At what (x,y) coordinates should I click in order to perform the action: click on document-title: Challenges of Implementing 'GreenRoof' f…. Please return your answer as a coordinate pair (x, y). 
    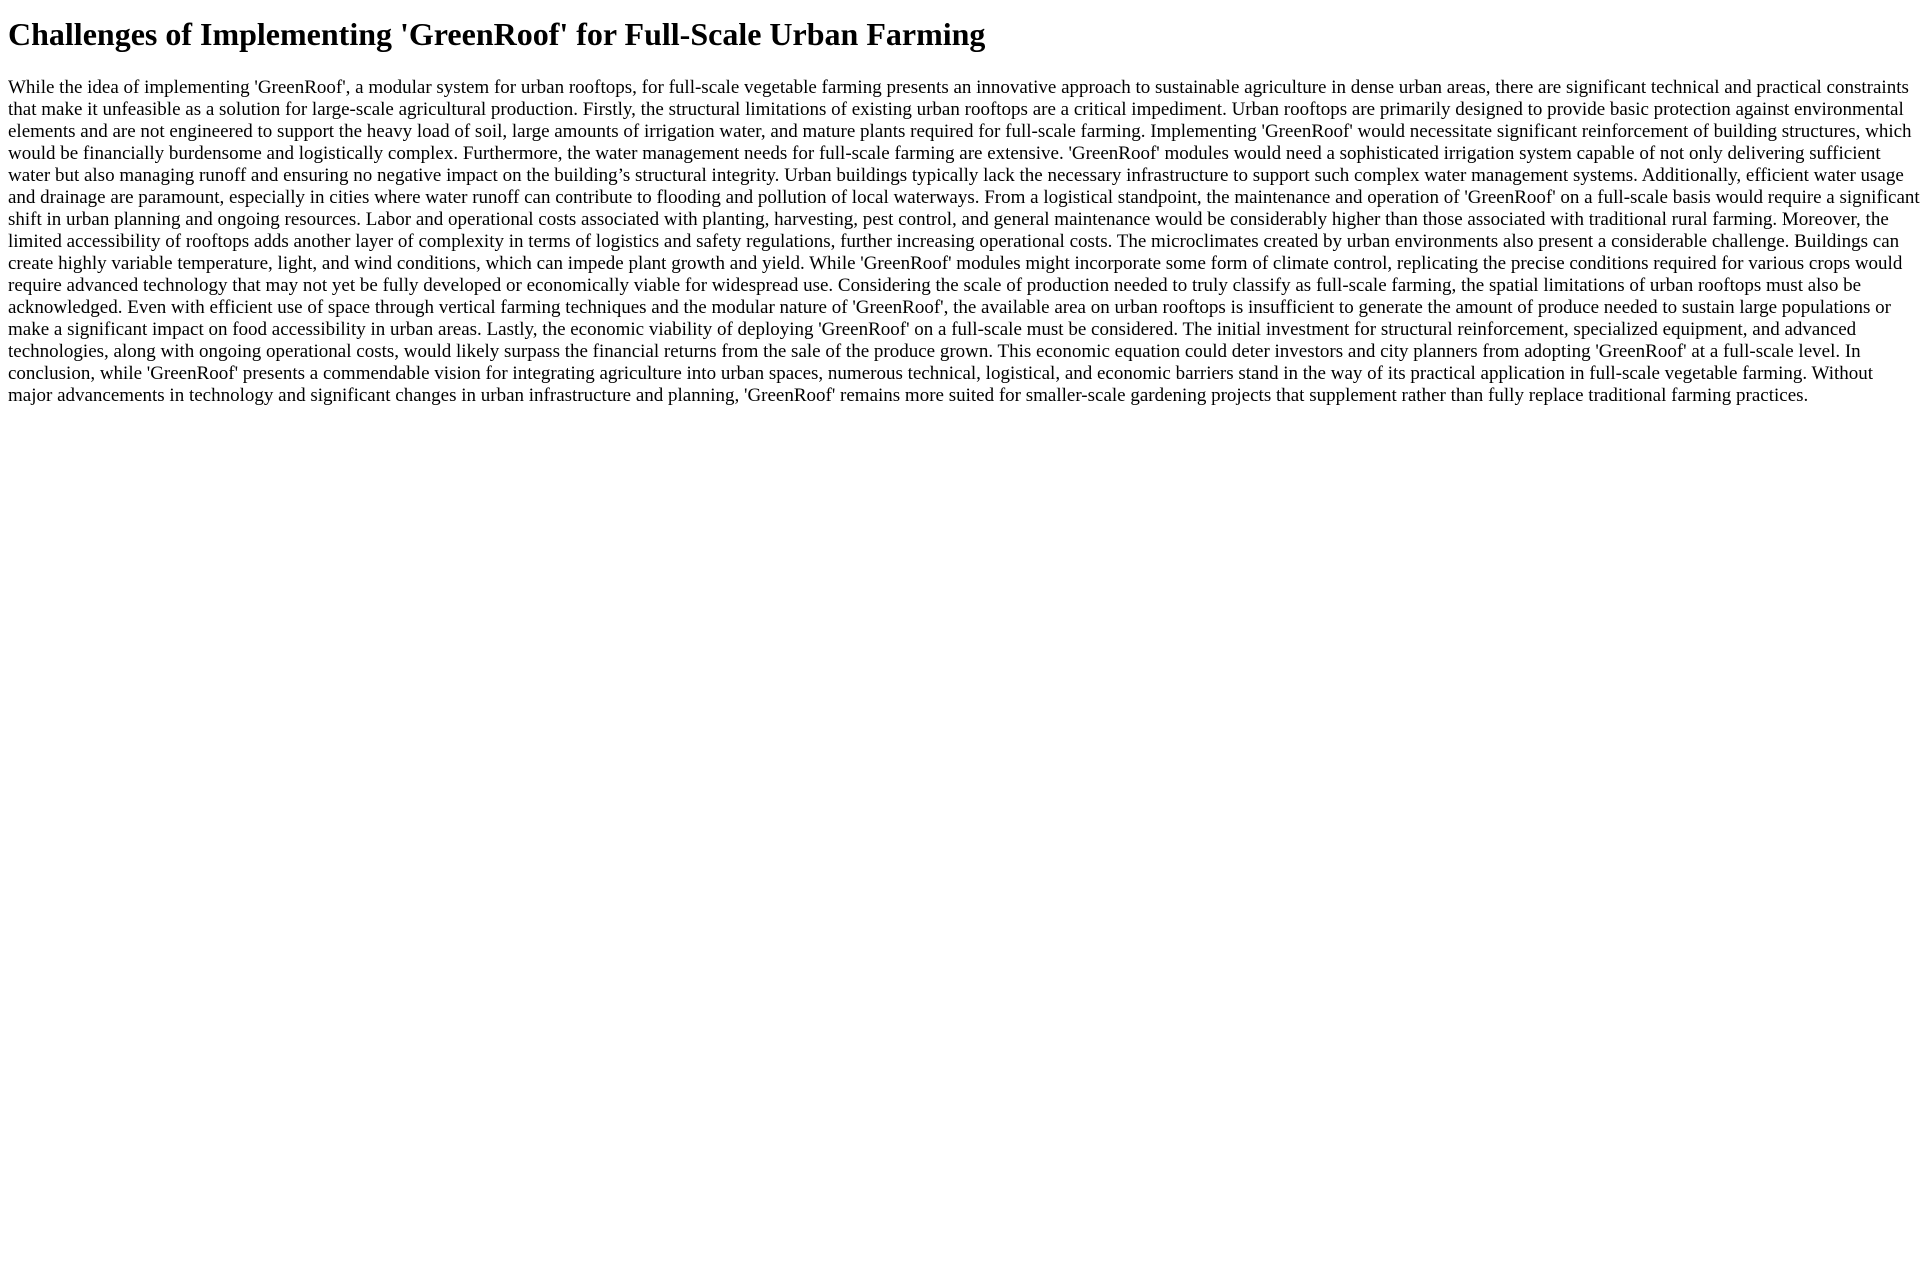
    Looking at the image, I should click on (497, 34).